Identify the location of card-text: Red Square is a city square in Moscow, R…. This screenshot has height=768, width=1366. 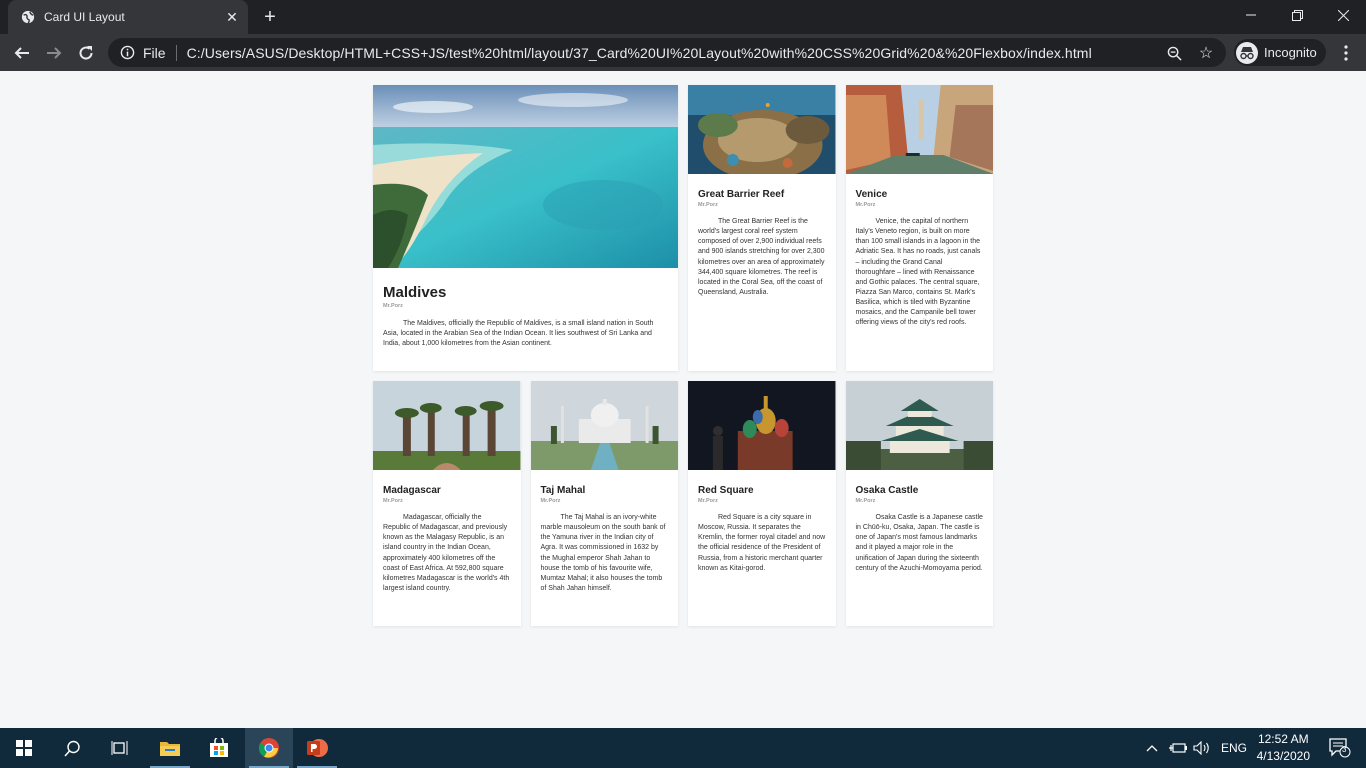
(762, 543).